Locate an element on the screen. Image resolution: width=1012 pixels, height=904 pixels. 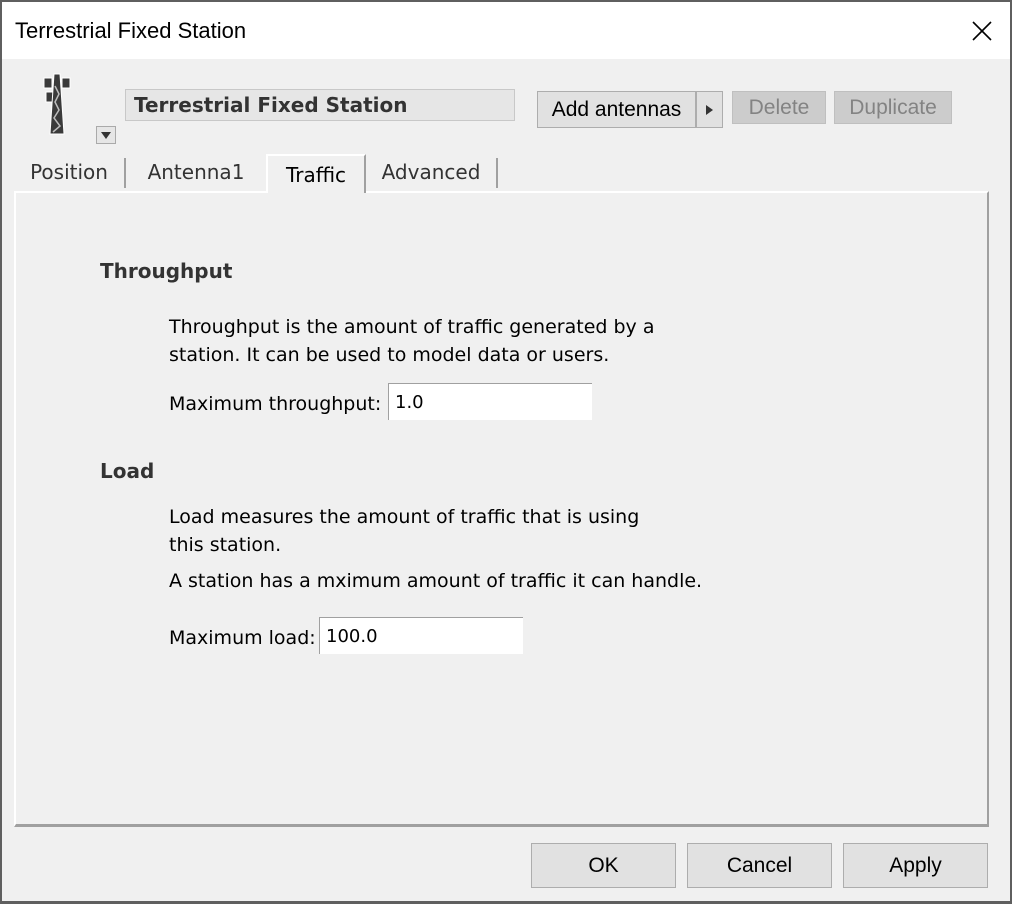
max-throughput-label: Maximum throughput: is located at coordinates (275, 404).